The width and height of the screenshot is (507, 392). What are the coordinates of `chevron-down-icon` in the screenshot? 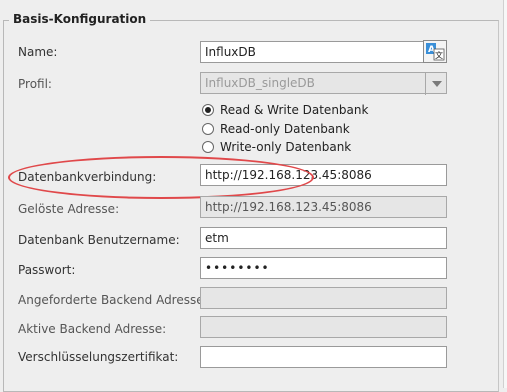 It's located at (436, 83).